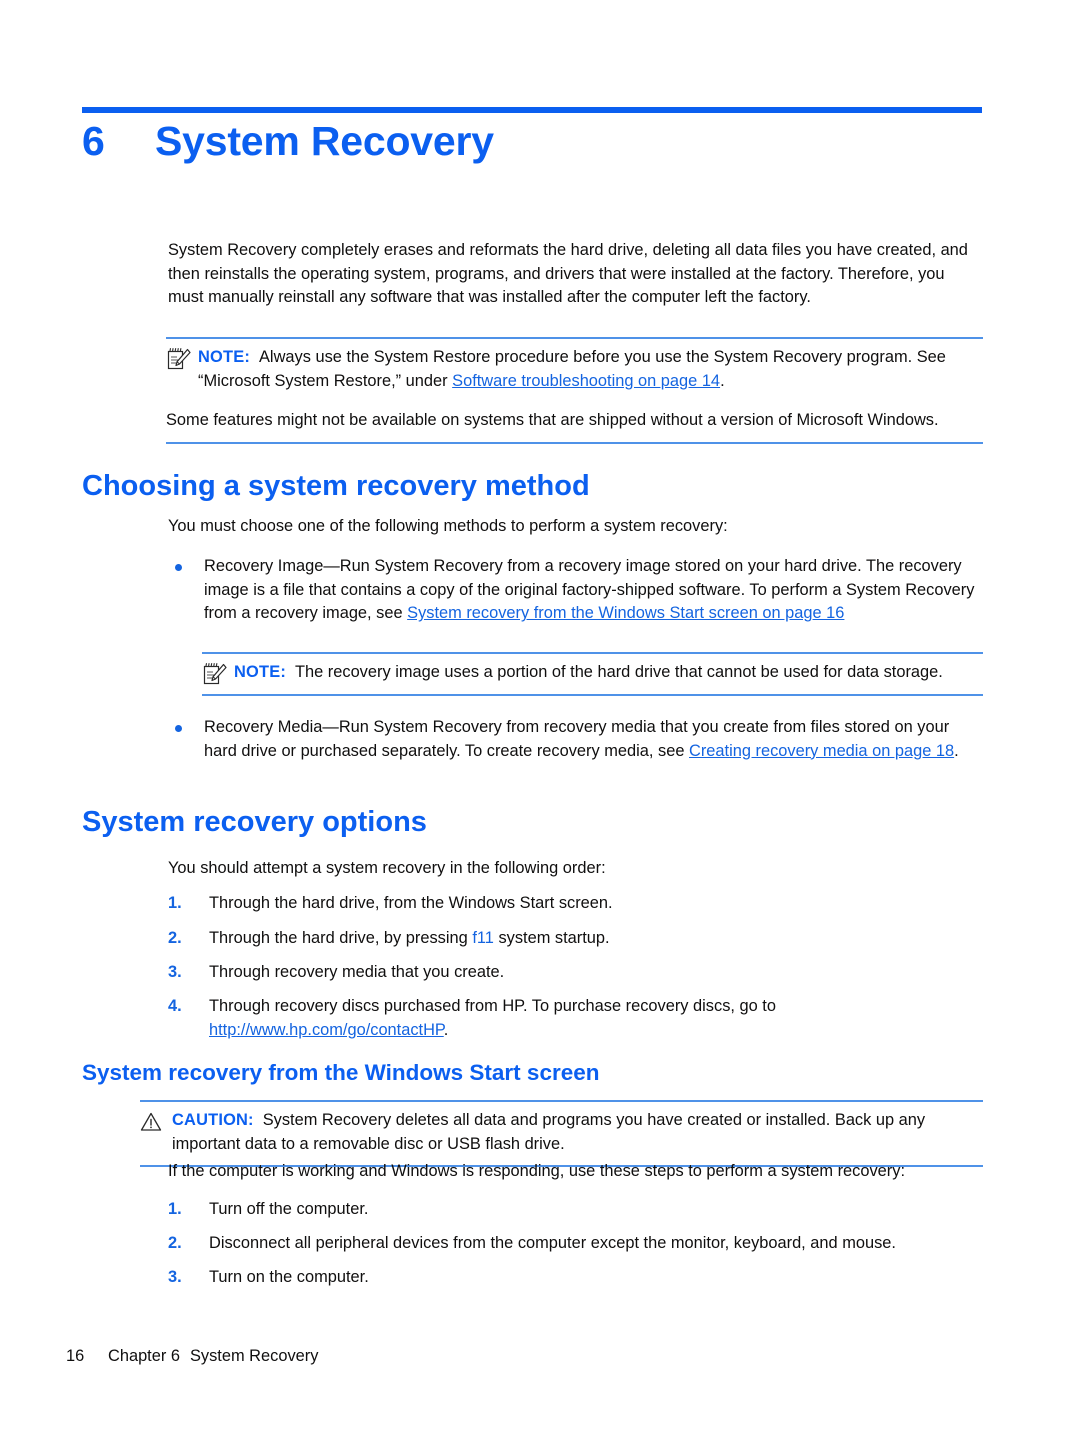 Image resolution: width=1080 pixels, height=1437 pixels. What do you see at coordinates (341, 938) in the screenshot?
I see `step-text-before-key: Through the hard drive, by pressing` at bounding box center [341, 938].